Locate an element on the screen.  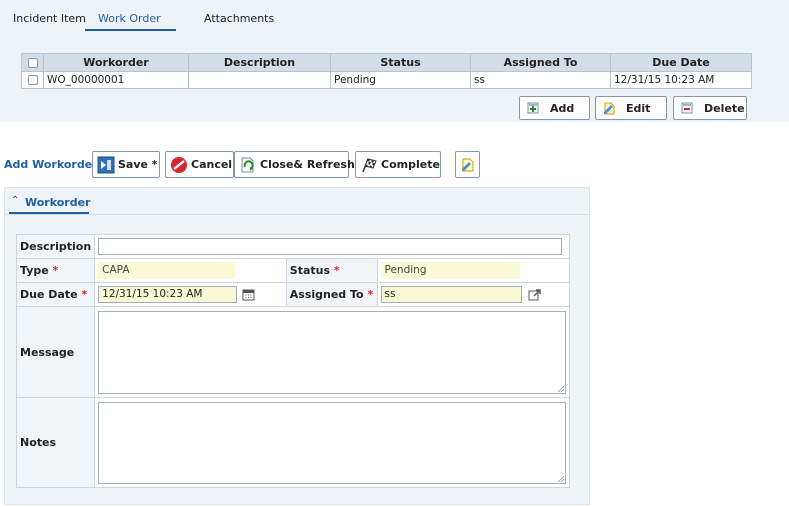
add-workorder-title: Add Workorder is located at coordinates (51, 164).